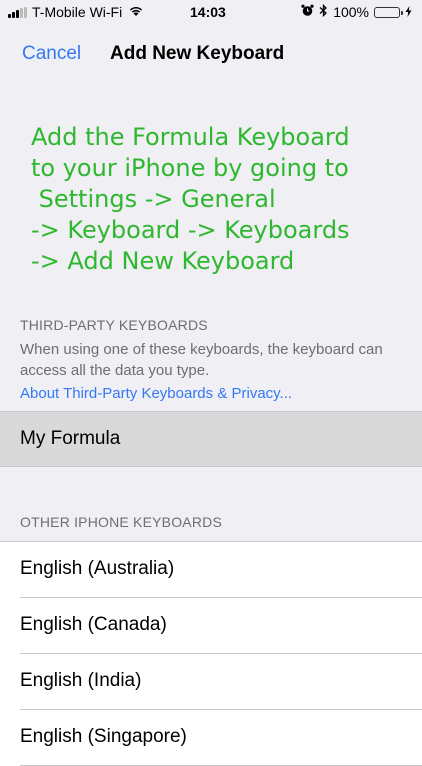  Describe the element at coordinates (51, 54) in the screenshot. I see `cancel-button: Cancel` at that location.